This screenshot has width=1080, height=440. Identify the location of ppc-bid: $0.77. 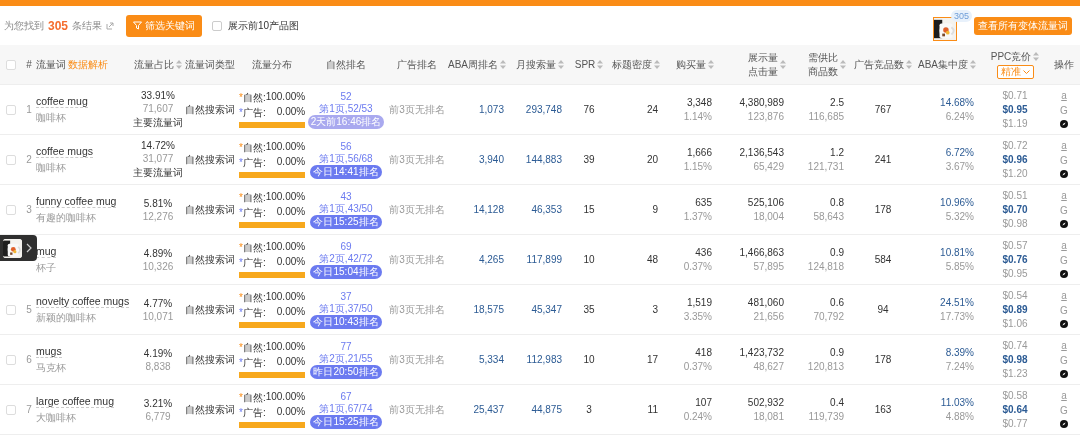
(1015, 423).